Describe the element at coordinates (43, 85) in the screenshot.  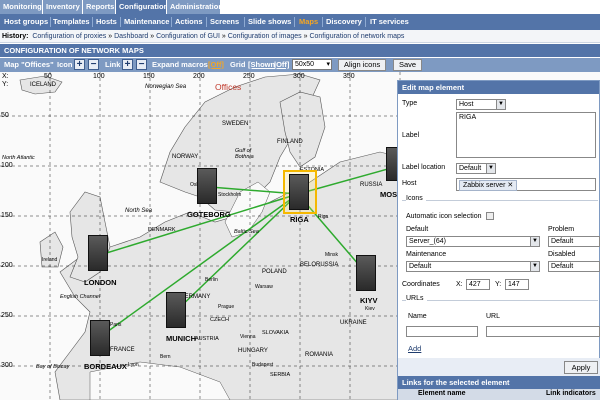
I see `geo-label: ICELAND` at that location.